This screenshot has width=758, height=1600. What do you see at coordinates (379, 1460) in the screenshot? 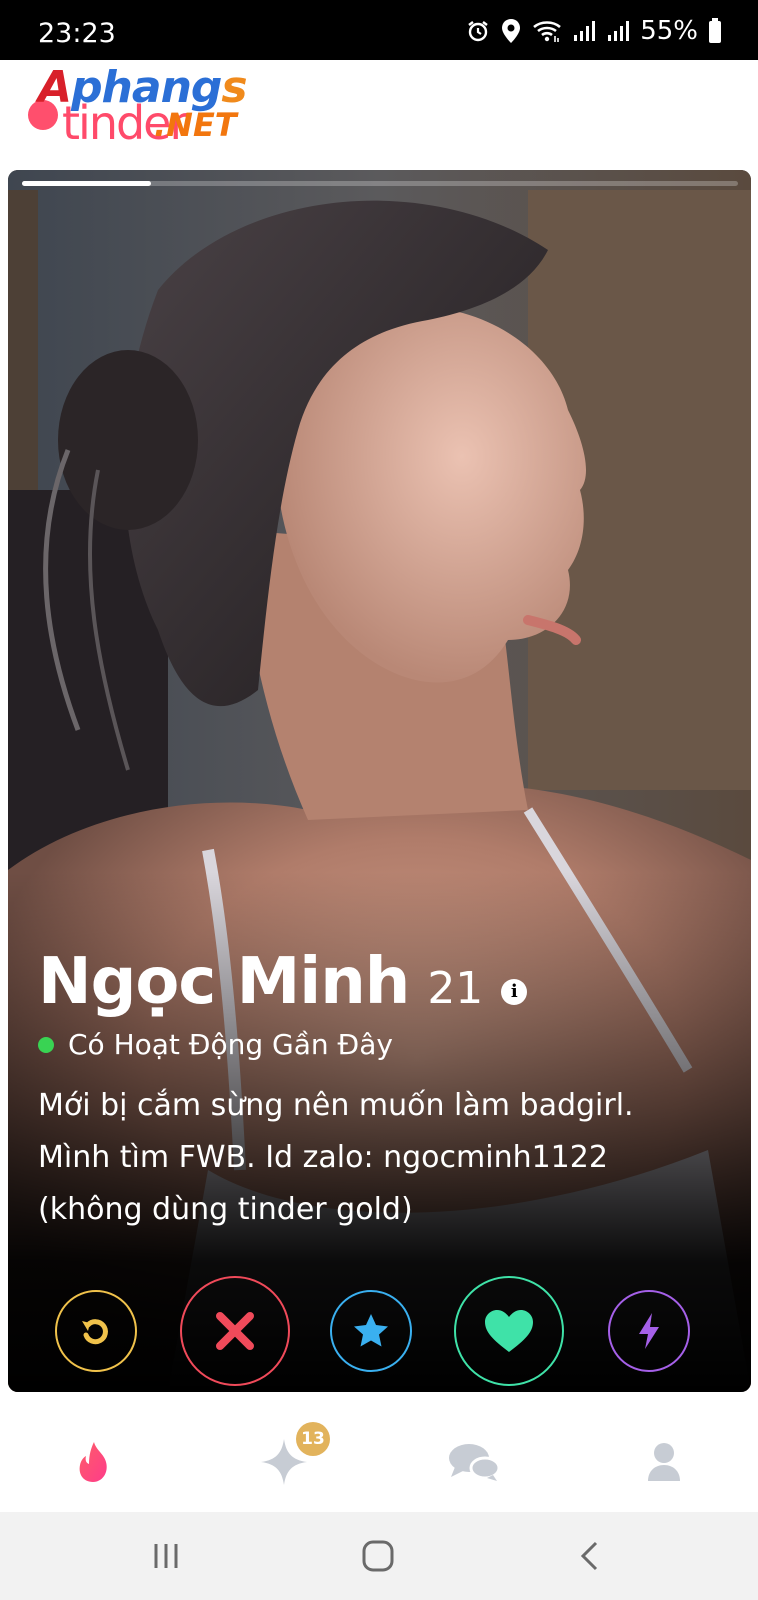
I see `bottom-nav: 13` at bounding box center [379, 1460].